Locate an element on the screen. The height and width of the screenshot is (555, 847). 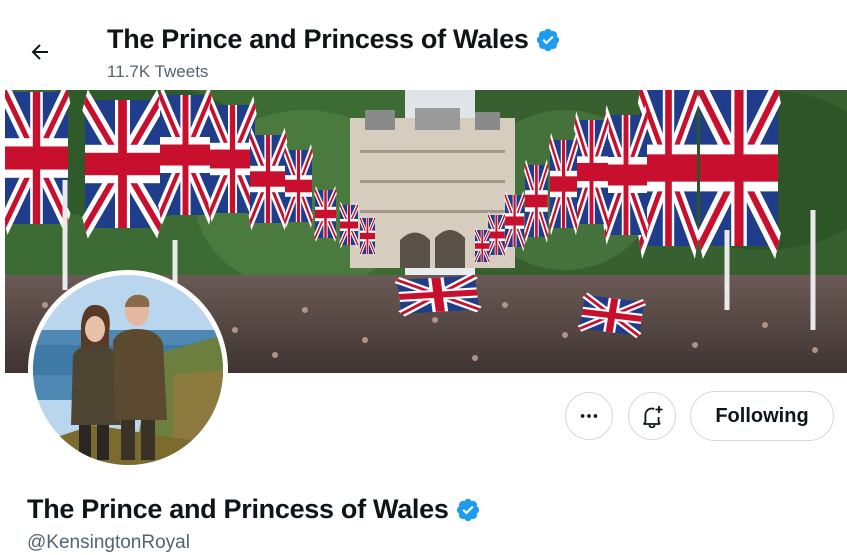
bell-plus-icon is located at coordinates (653, 417).